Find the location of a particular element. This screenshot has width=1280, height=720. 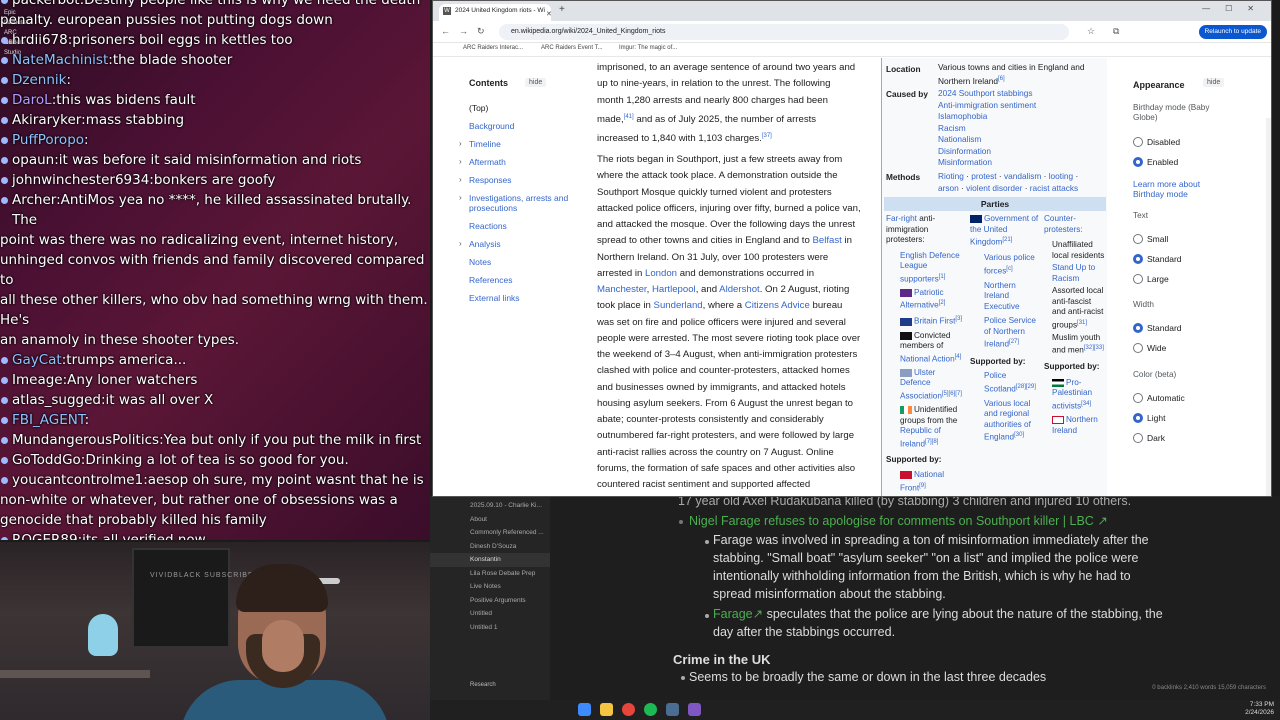

chat-username: GoToddGo is located at coordinates (46, 460).